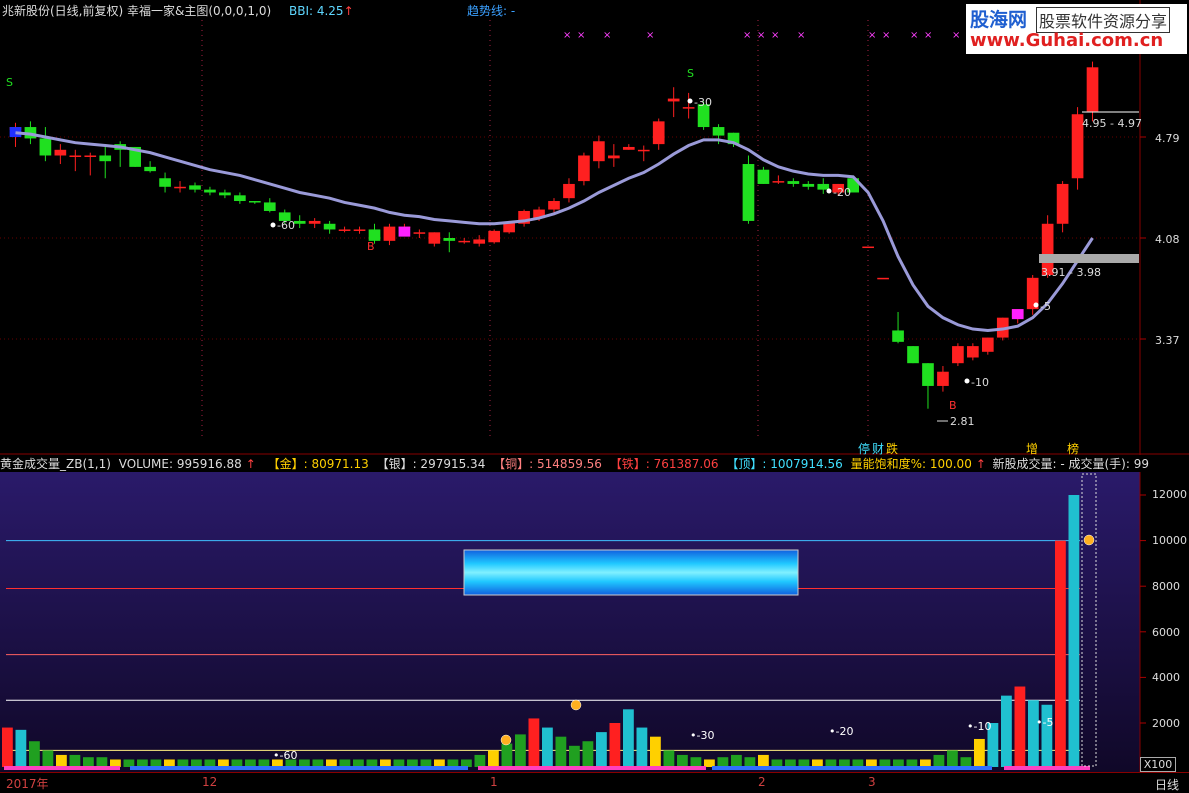 The width and height of the screenshot is (1189, 793). I want to click on cycle-label: -10, so click(980, 382).